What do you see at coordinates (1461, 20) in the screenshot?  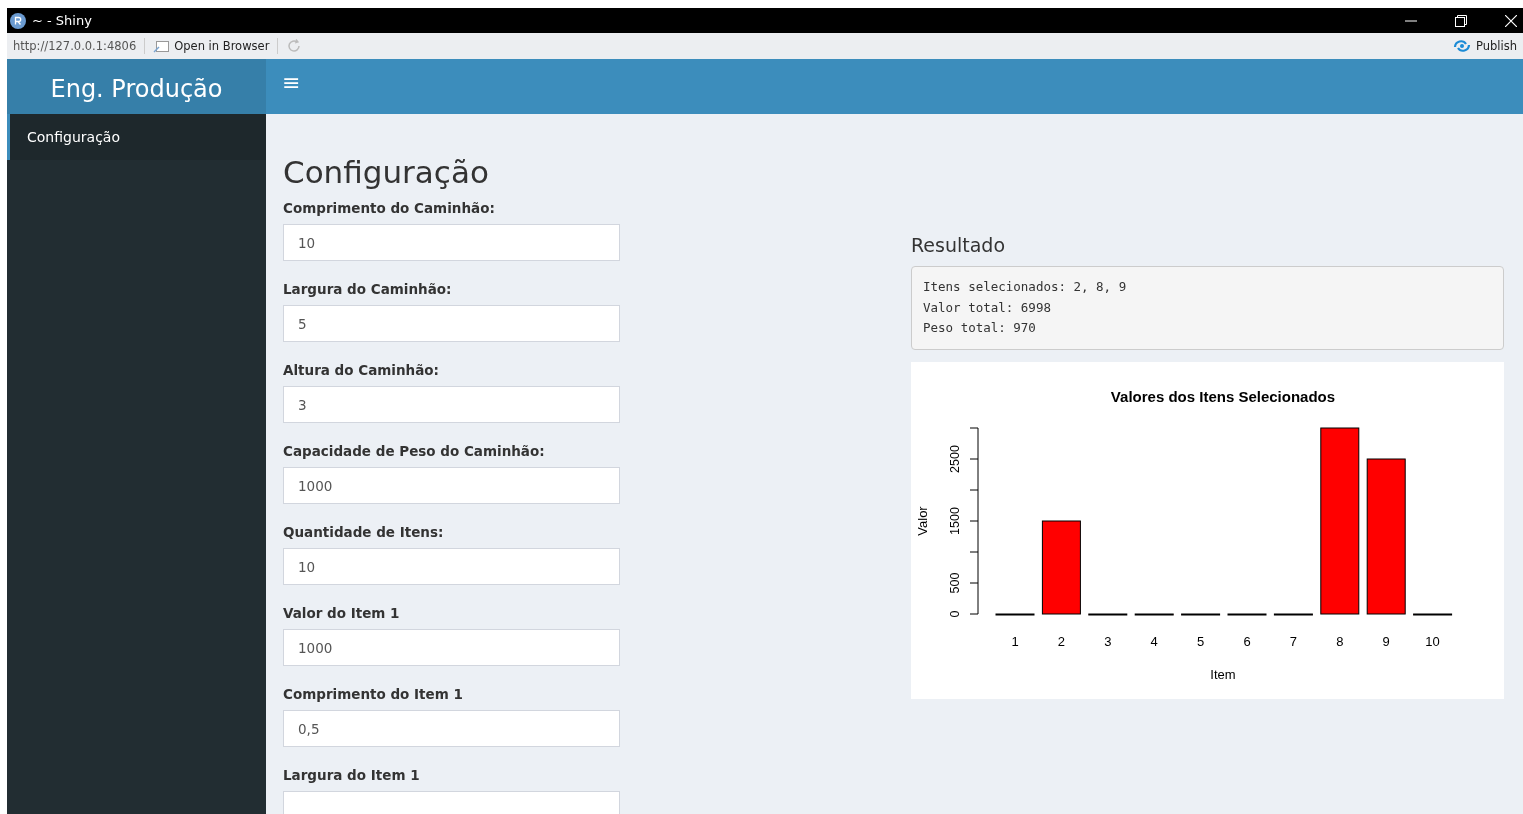 I see `restore-icon` at bounding box center [1461, 20].